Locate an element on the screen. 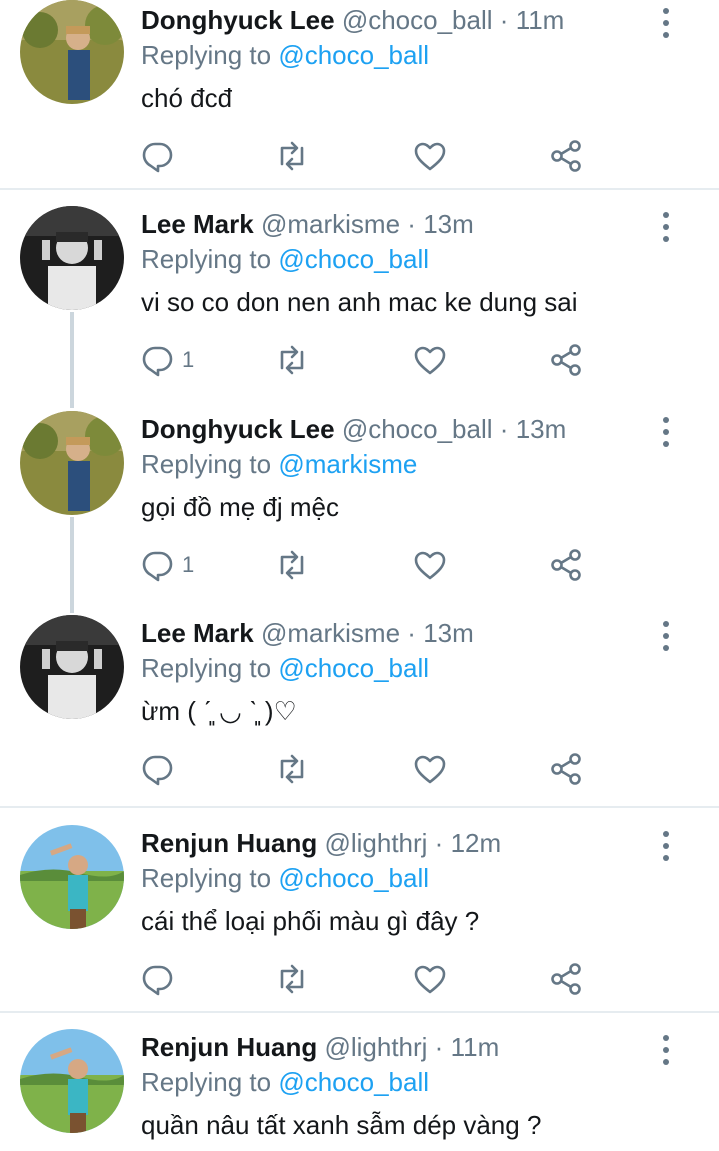  timestamp: 12m is located at coordinates (476, 843).